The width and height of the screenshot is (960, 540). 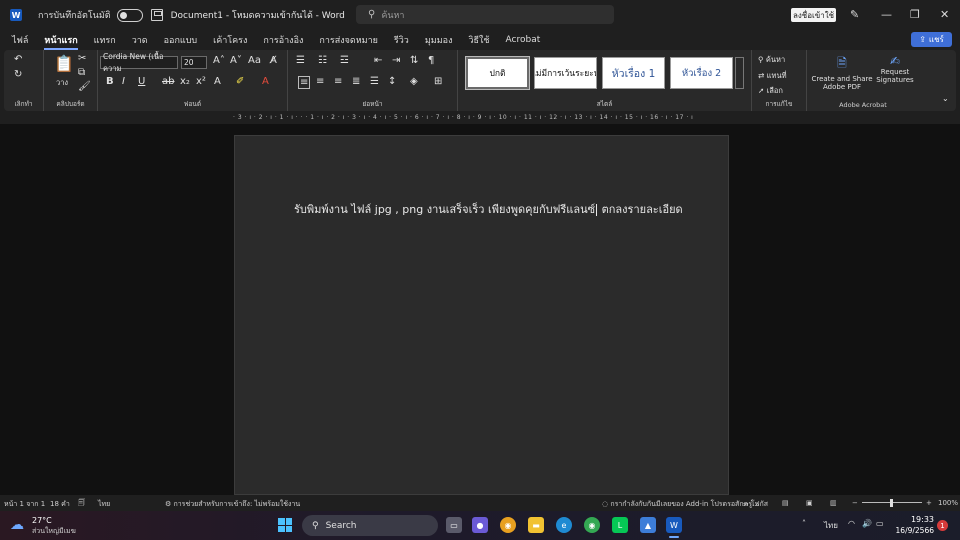 I want to click on format-painter-icon: 🖌, so click(x=84, y=86).